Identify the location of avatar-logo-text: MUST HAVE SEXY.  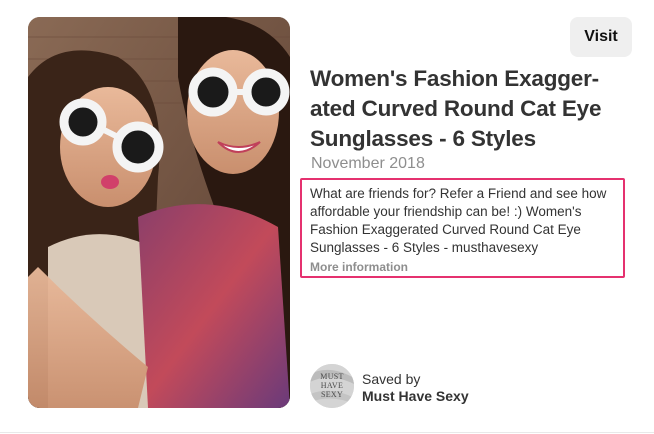
(332, 385).